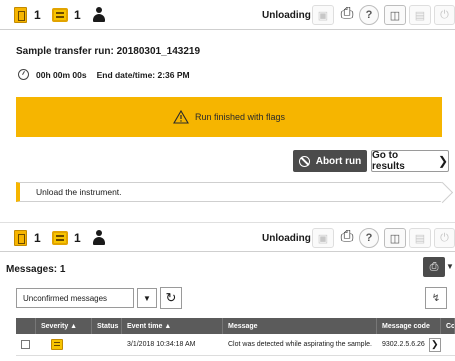 This screenshot has height=361, width=455. I want to click on timer-row: 00h 00m 00s End date/time: 2:36 PM, so click(104, 74).